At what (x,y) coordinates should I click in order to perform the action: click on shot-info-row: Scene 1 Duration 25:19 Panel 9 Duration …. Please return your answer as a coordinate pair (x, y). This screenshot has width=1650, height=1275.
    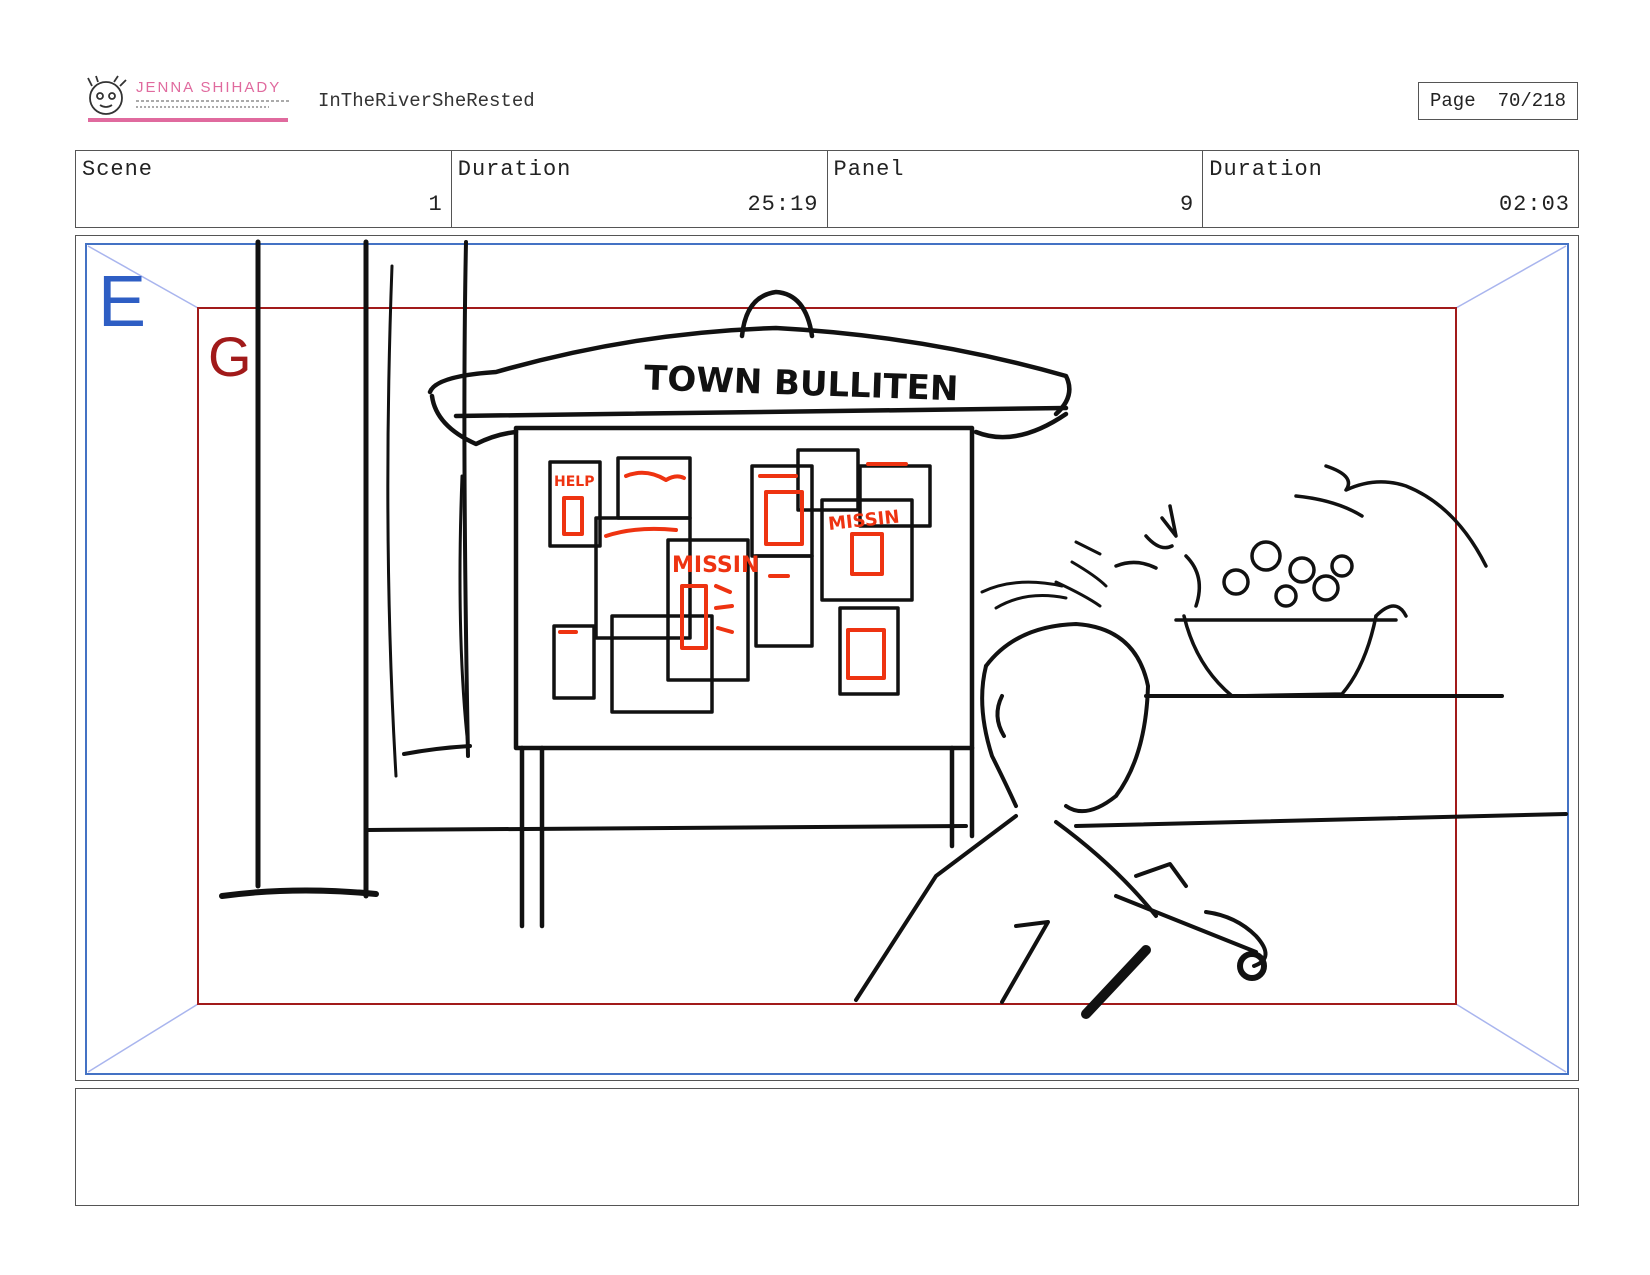
    Looking at the image, I should click on (827, 189).